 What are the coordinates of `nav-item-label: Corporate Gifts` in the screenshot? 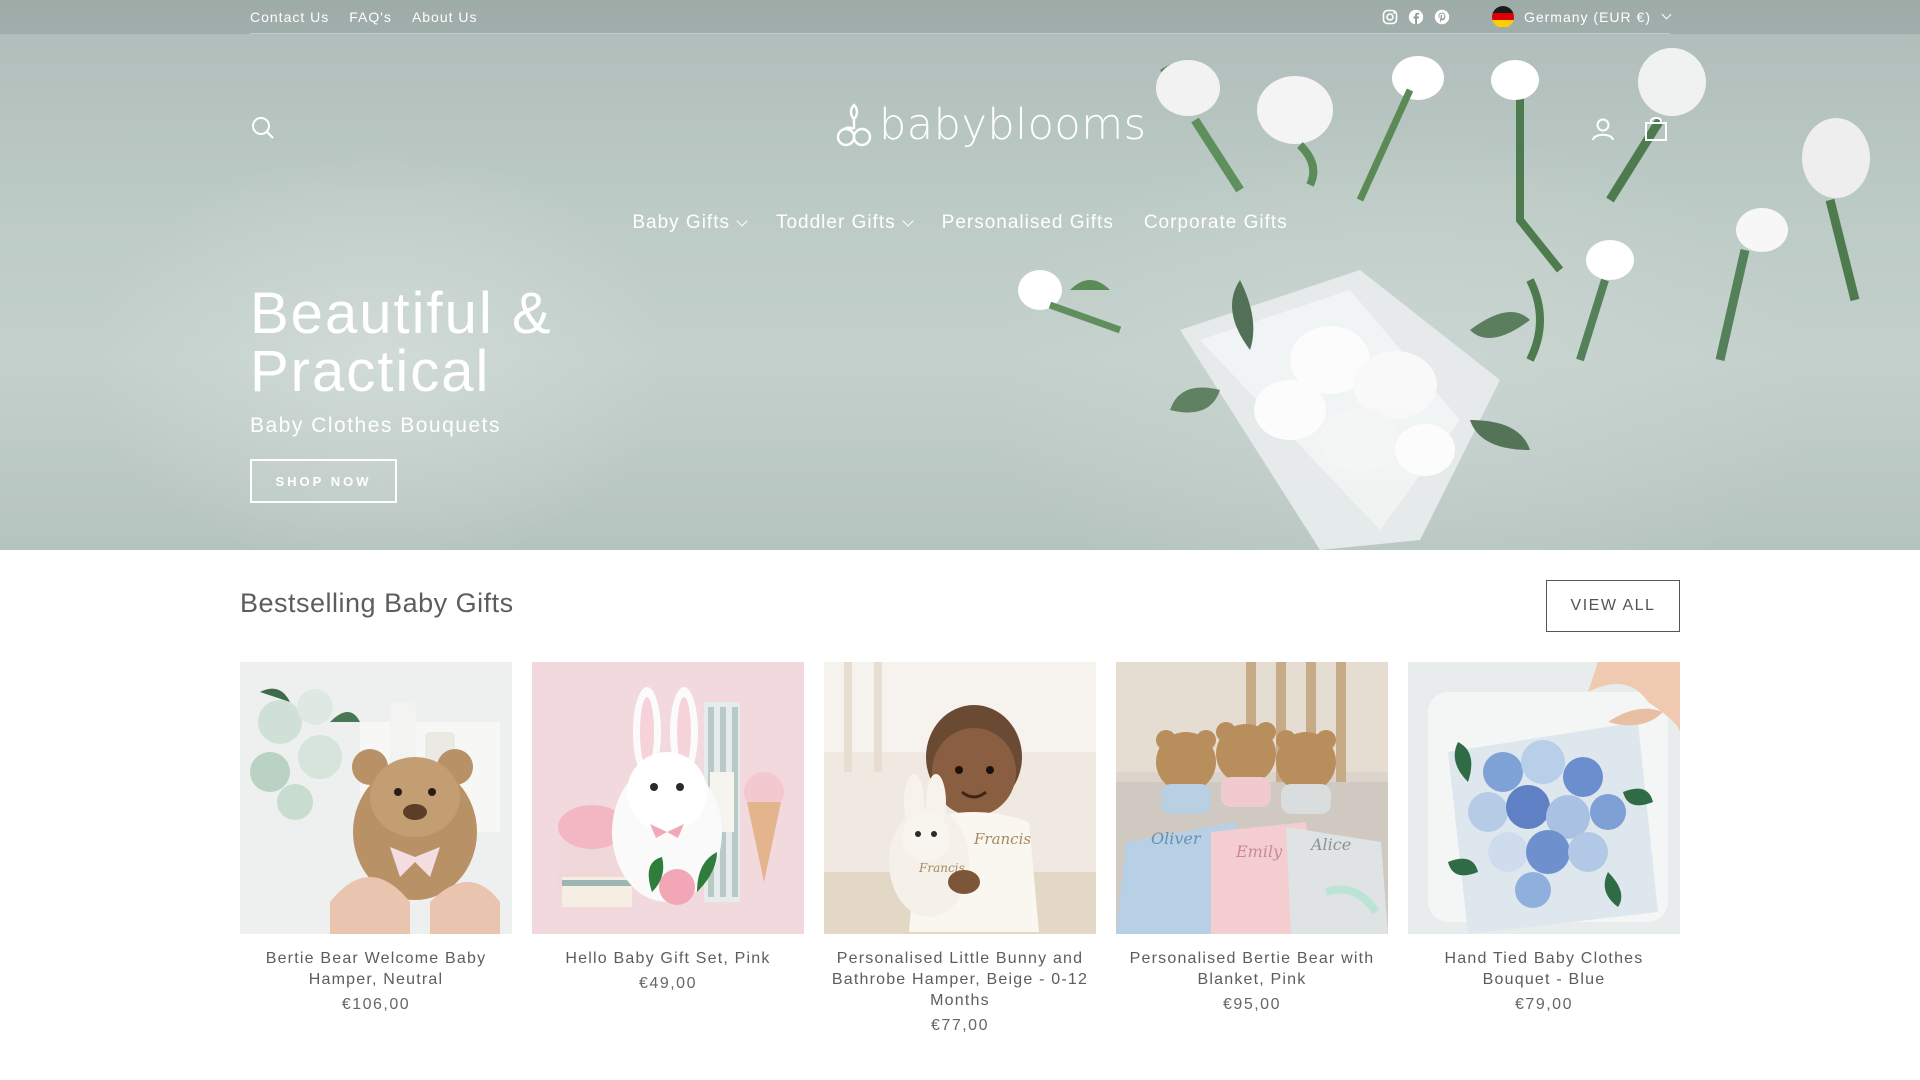 It's located at (1215, 222).